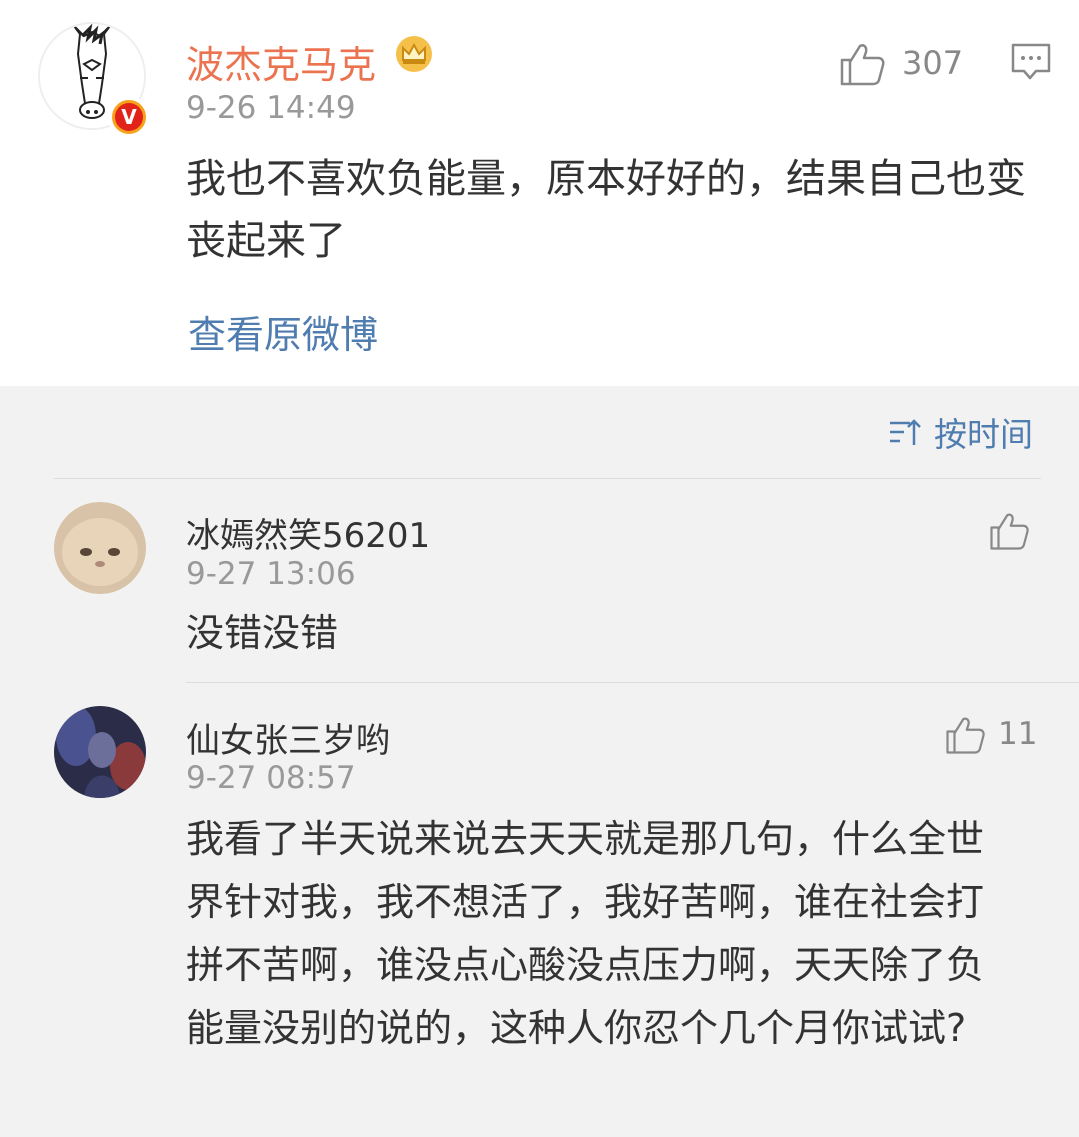  Describe the element at coordinates (281, 61) in the screenshot. I see `author-name: 波杰克马克` at that location.